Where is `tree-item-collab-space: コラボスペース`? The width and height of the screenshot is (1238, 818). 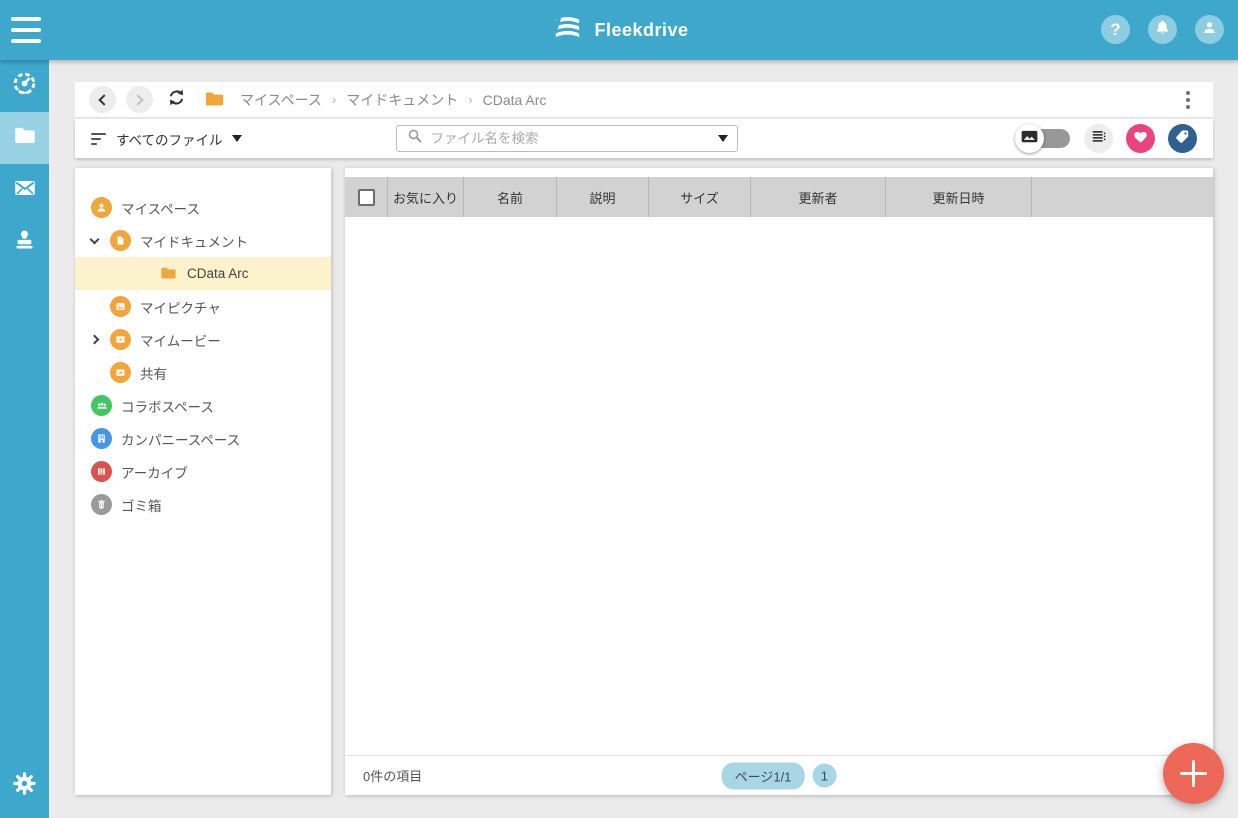 tree-item-collab-space: コラボスペース is located at coordinates (203, 405).